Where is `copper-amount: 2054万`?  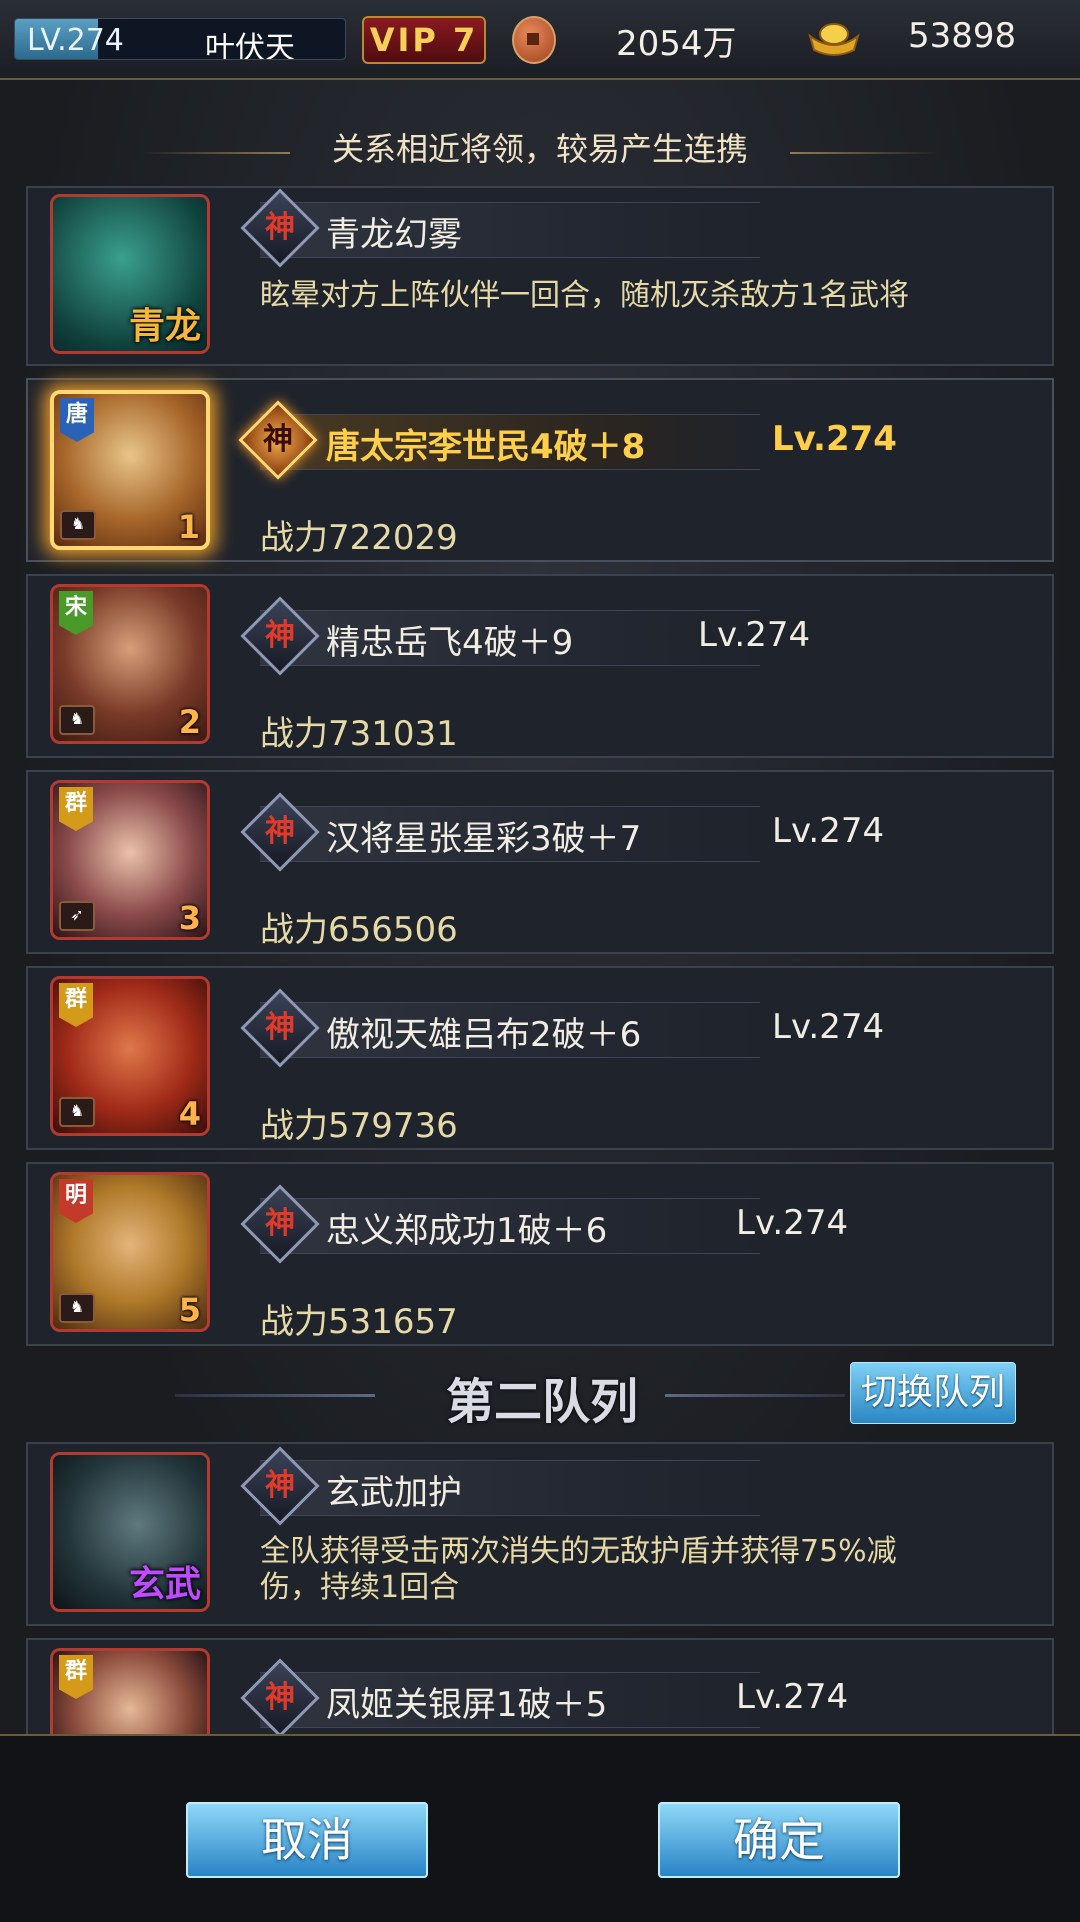
copper-amount: 2054万 is located at coordinates (676, 44).